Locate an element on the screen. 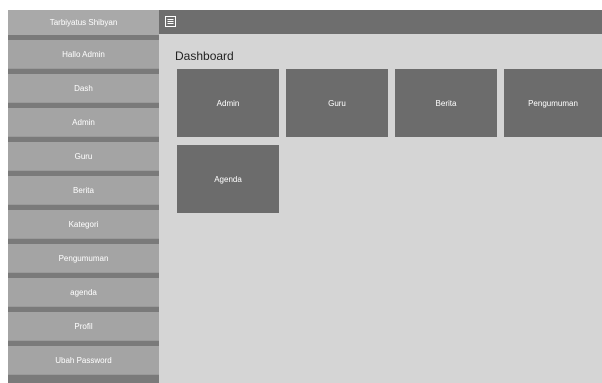  tile-admin: Admin is located at coordinates (228, 103).